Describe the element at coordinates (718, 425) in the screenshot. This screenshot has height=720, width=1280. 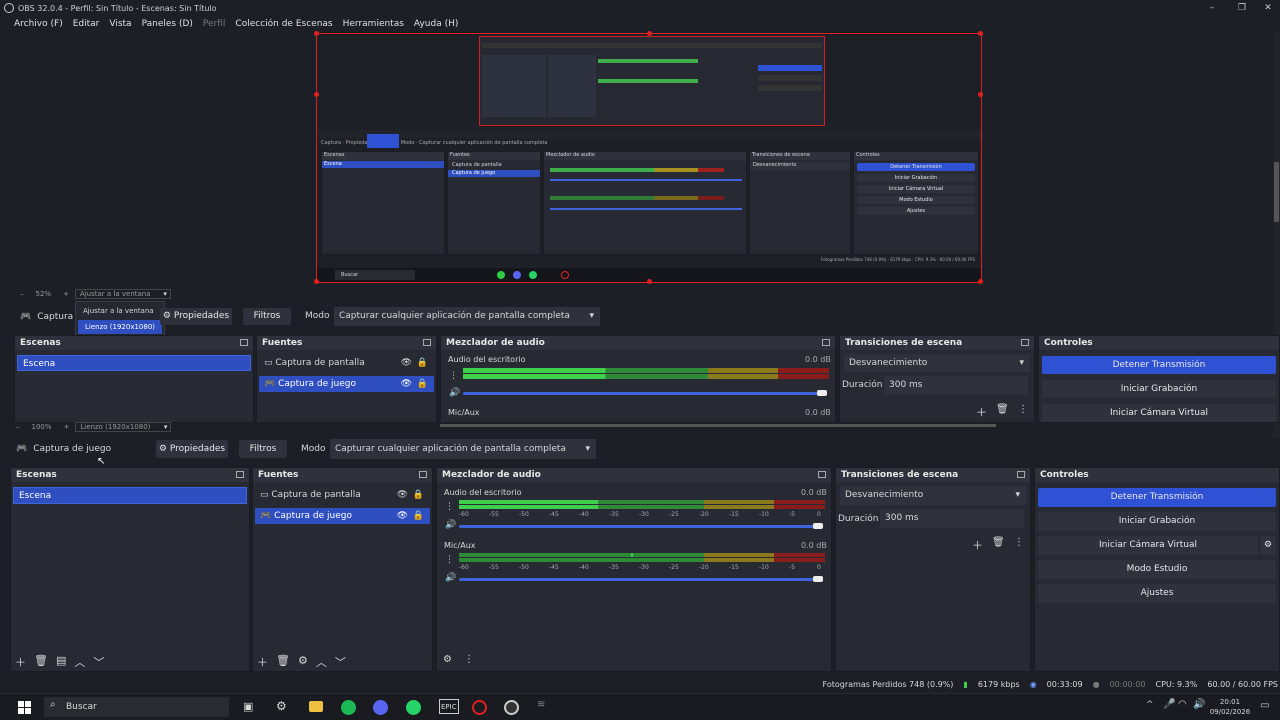
I see `horizontal-scrollbar` at that location.